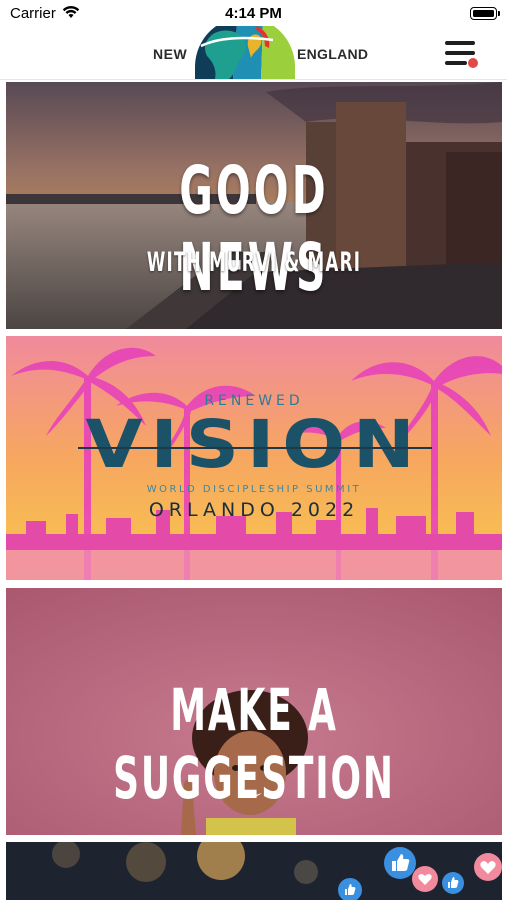 This screenshot has height=900, width=507. I want to click on vision-location-year: ORLANDO 2022, so click(254, 510).